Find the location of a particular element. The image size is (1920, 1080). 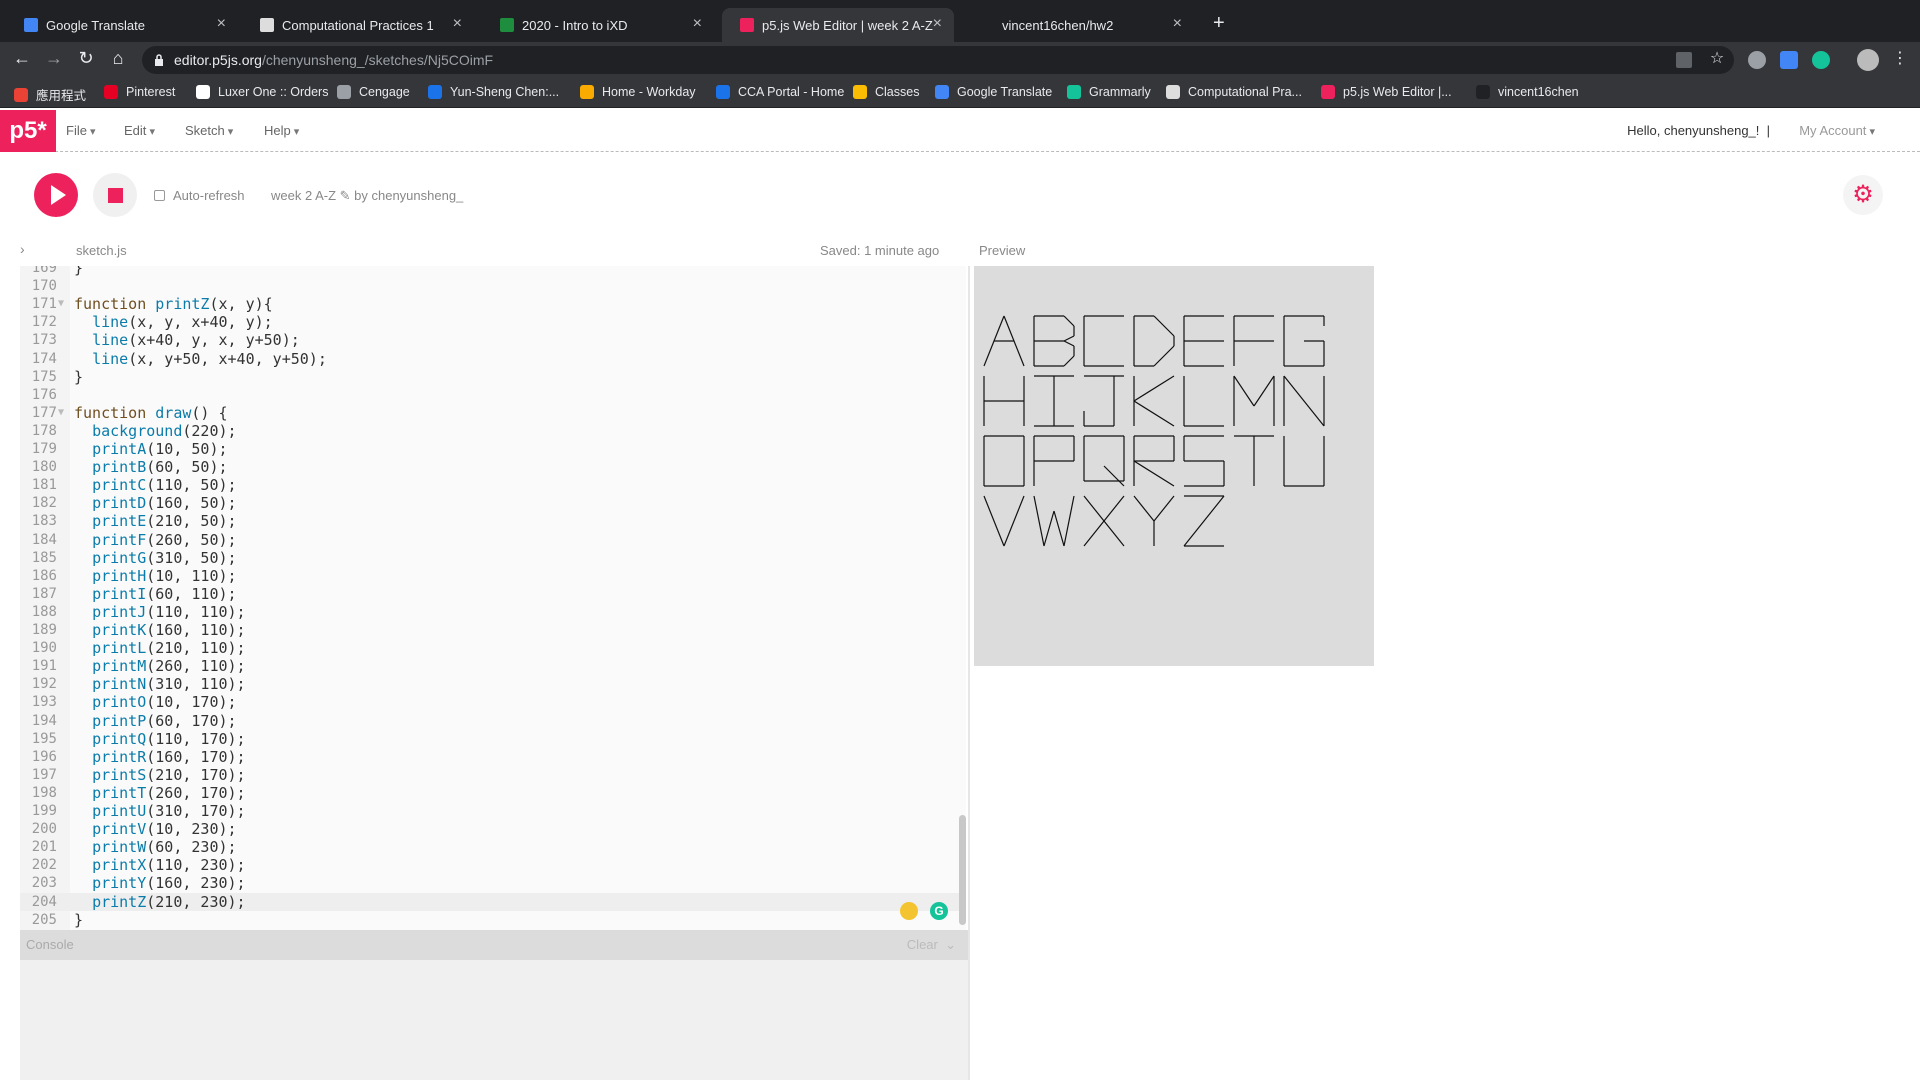

bookmark-item: Cengage is located at coordinates (373, 92).